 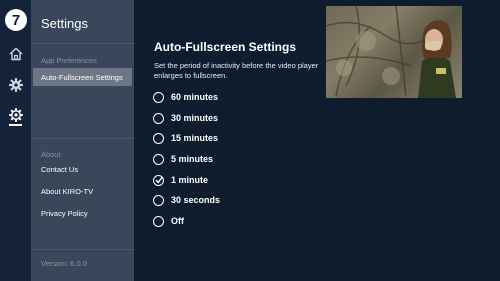 I want to click on settings-gear-icon, so click(x=16, y=85).